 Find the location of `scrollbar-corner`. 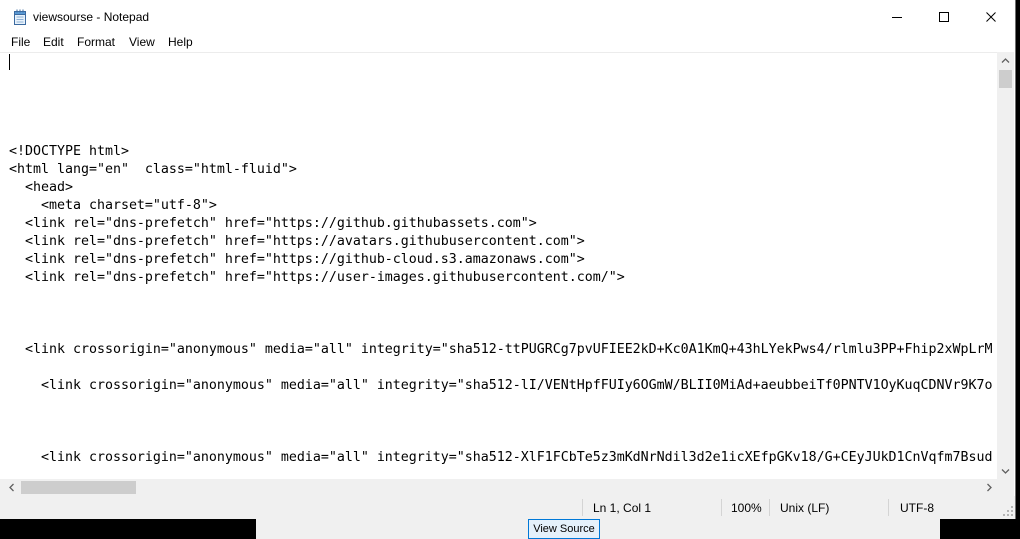

scrollbar-corner is located at coordinates (1005, 487).